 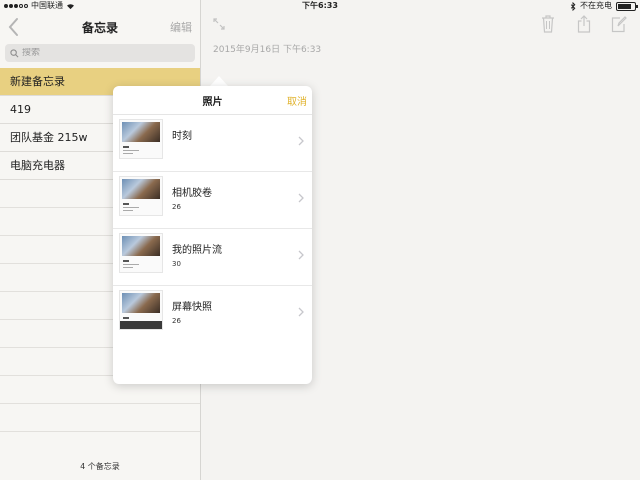 What do you see at coordinates (192, 193) in the screenshot?
I see `album-name: 相机胶卷` at bounding box center [192, 193].